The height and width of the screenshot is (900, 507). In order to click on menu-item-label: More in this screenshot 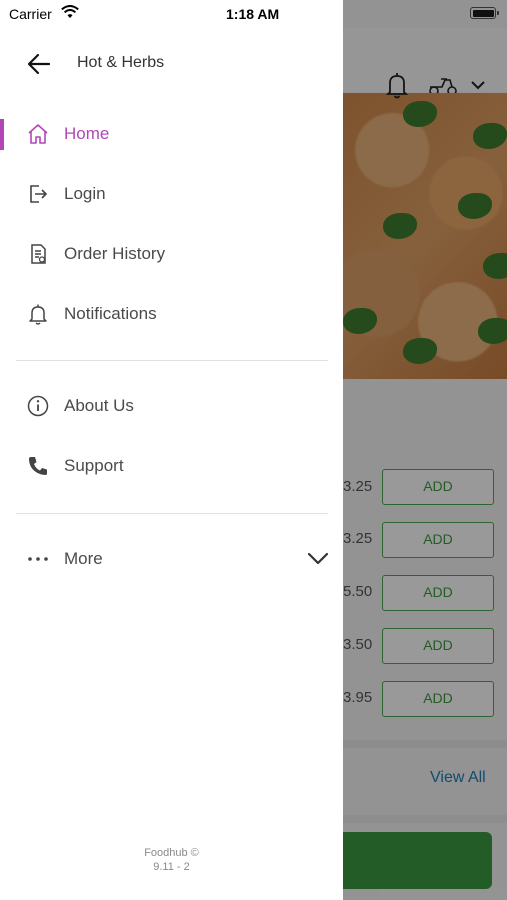, I will do `click(83, 558)`.